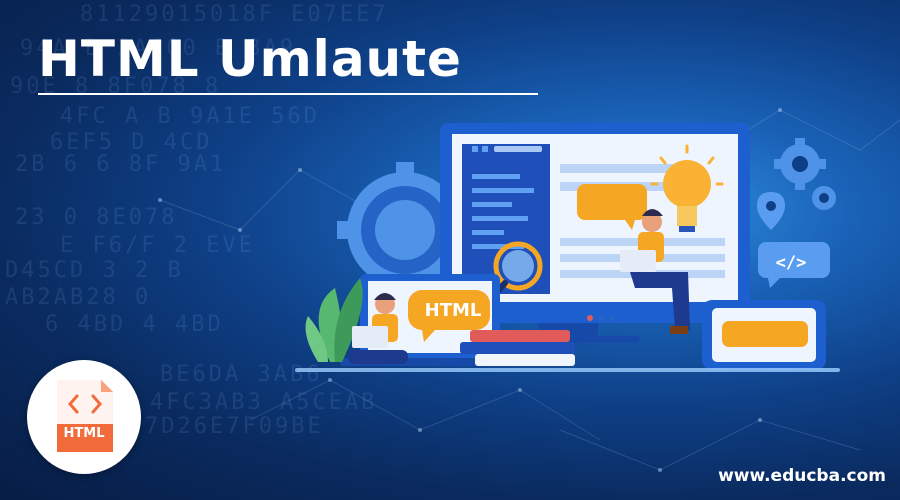  I want to click on html-bubble-label: HTML, so click(453, 310).